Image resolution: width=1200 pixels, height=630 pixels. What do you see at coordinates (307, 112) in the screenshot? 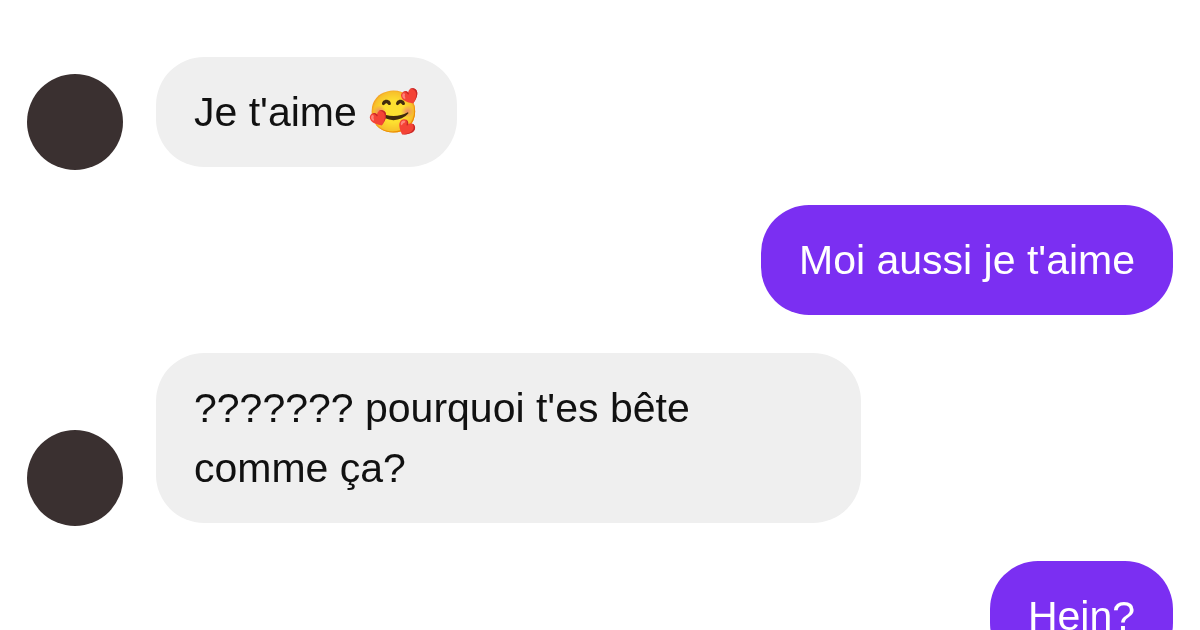
I see `received-message: Je t'aime 🥰` at bounding box center [307, 112].